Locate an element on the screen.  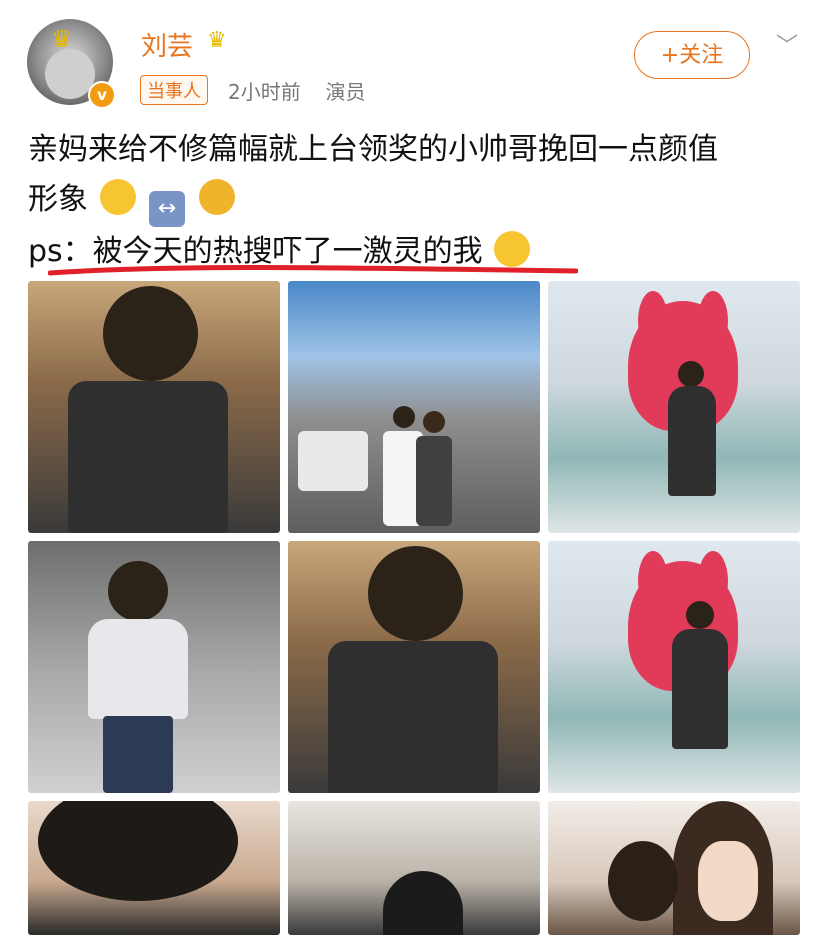
smile-emoji-icon is located at coordinates (117, 197).